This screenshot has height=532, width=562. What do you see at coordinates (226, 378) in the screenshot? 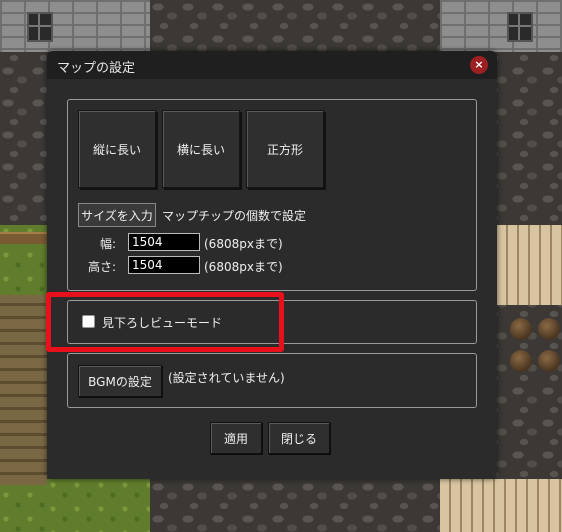
I see `bgm-status: (設定されていません)` at bounding box center [226, 378].